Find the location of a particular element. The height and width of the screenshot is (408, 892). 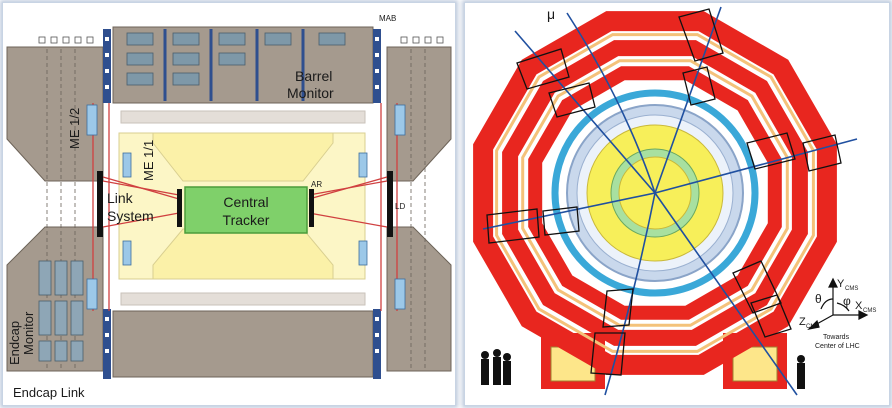

inner-bar-bottom is located at coordinates (243, 299).